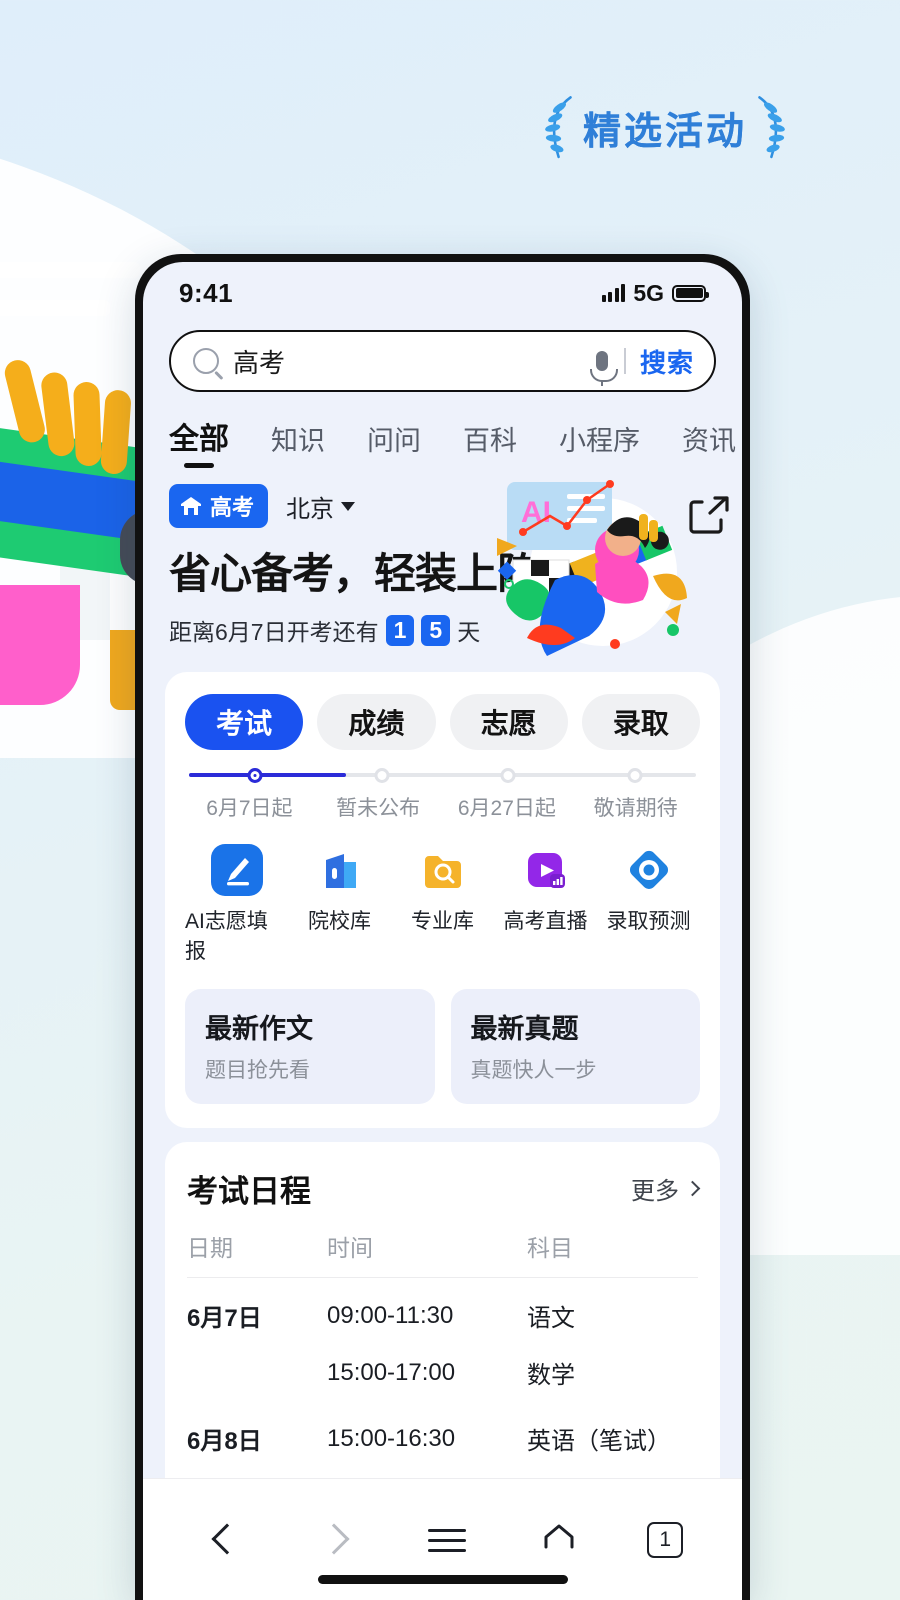 This screenshot has height=1600, width=900. What do you see at coordinates (206, 292) in the screenshot?
I see `status-time: 9:41` at bounding box center [206, 292].